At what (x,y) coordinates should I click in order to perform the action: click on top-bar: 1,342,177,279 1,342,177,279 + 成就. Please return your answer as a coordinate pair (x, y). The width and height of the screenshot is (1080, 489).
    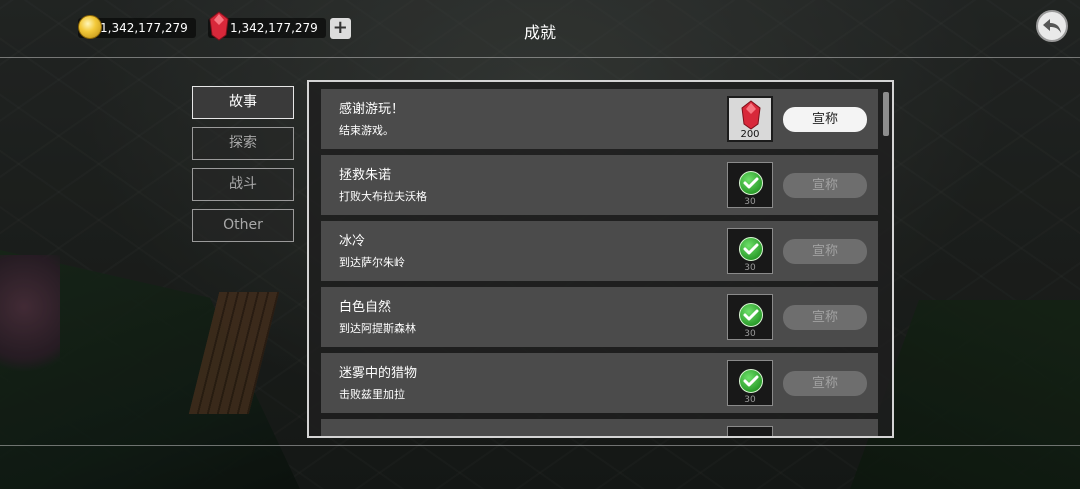
    Looking at the image, I should click on (540, 29).